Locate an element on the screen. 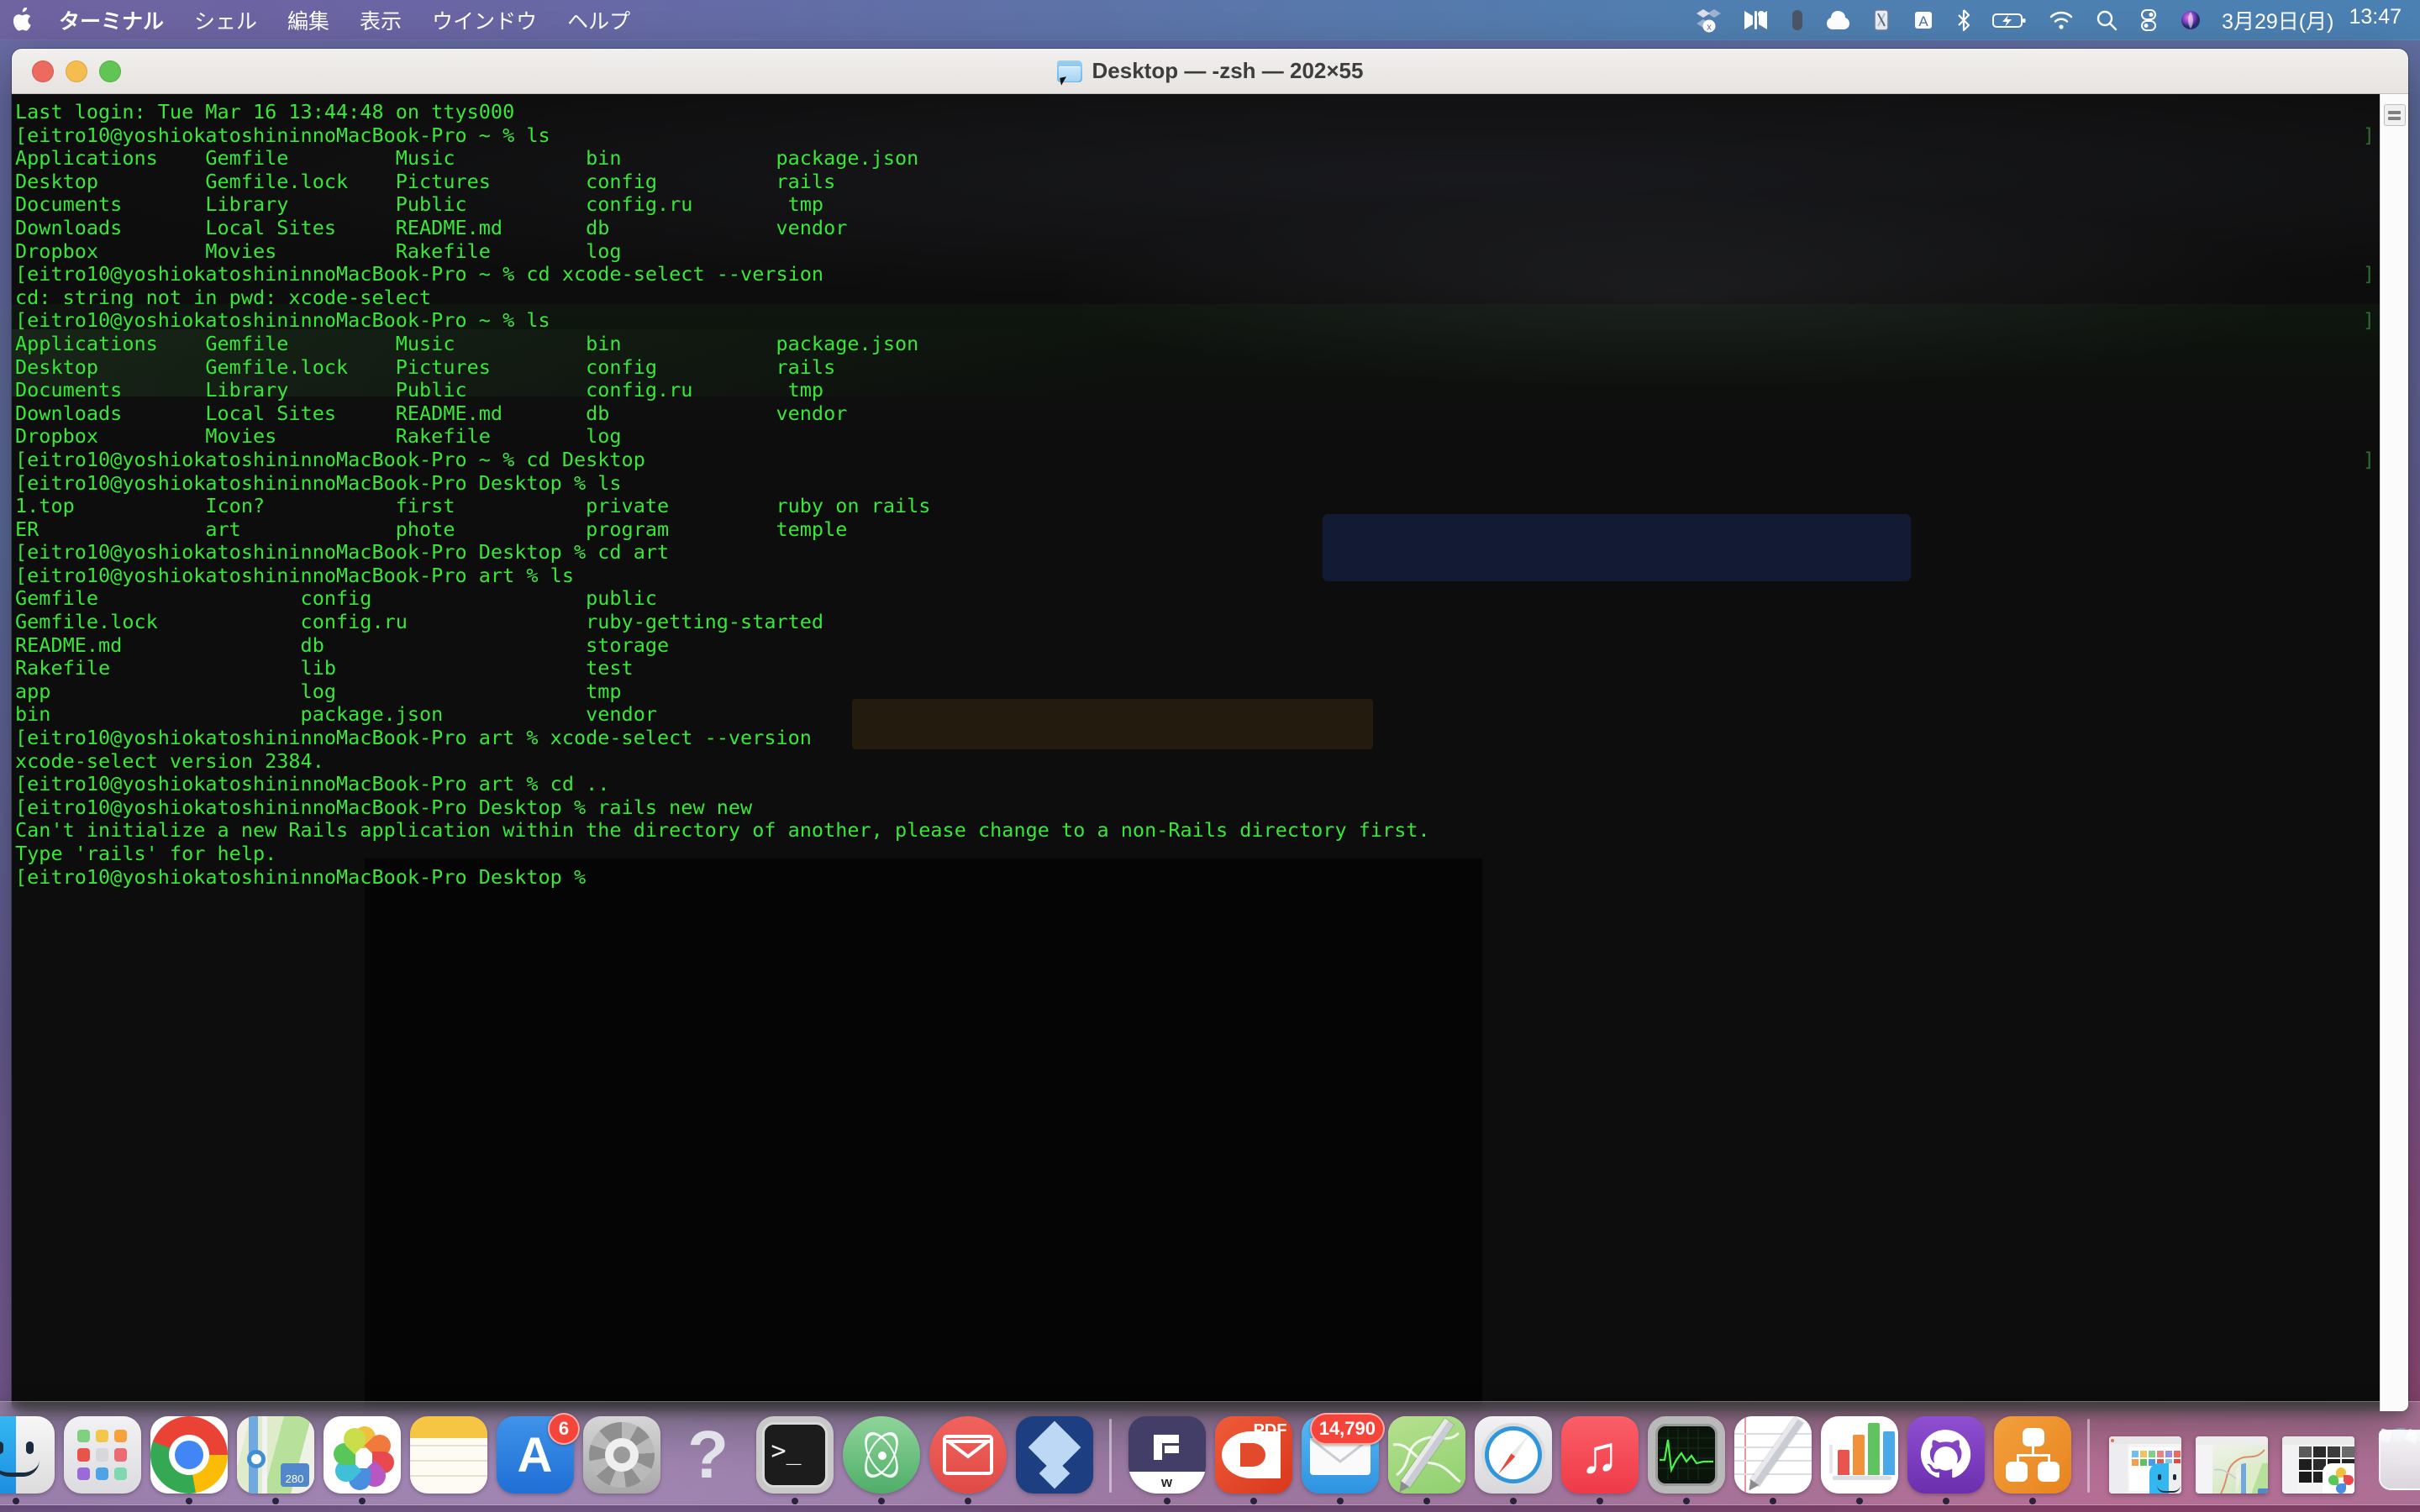 This screenshot has height=1512, width=2420. dock-item-activity-monitor is located at coordinates (1686, 1460).